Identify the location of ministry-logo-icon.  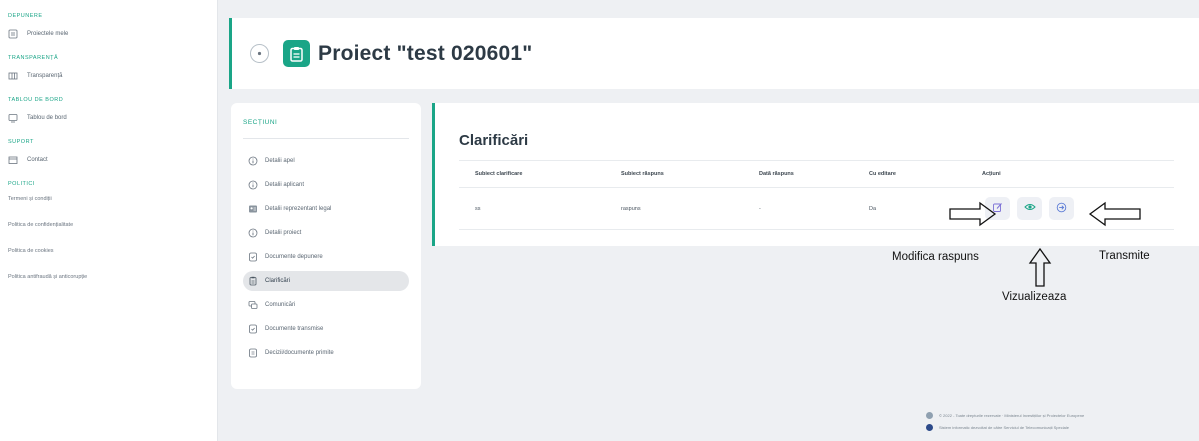
(929, 415).